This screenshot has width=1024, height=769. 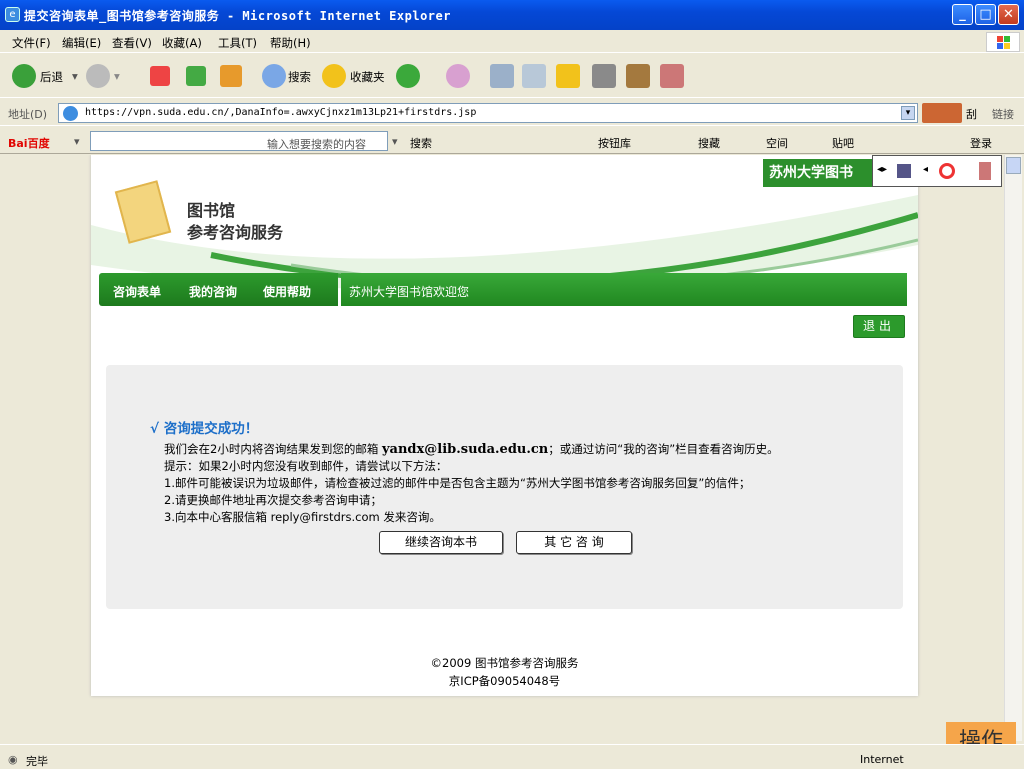 I want to click on welcome-bar: 苏州大学图书馆欢迎您, so click(x=624, y=289).